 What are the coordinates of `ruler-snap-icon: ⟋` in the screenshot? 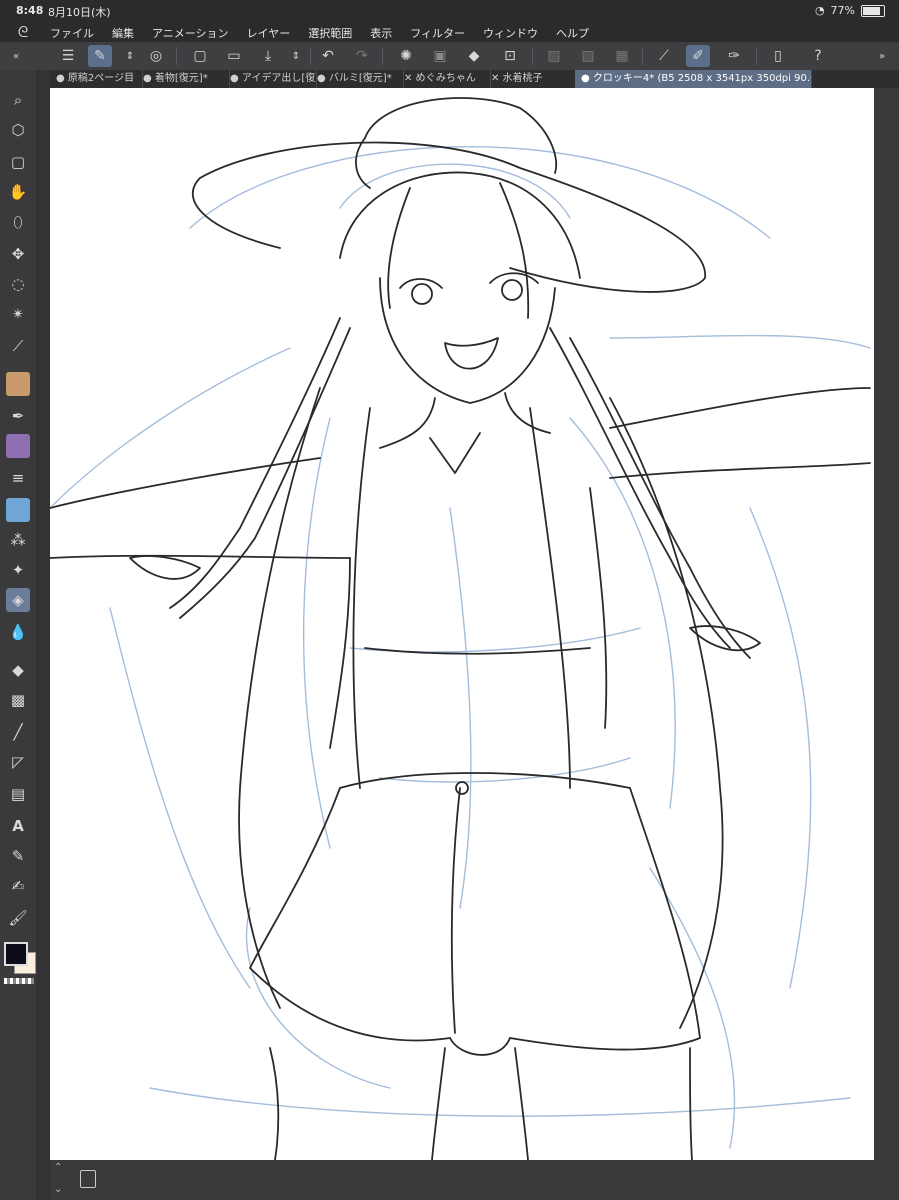 It's located at (664, 56).